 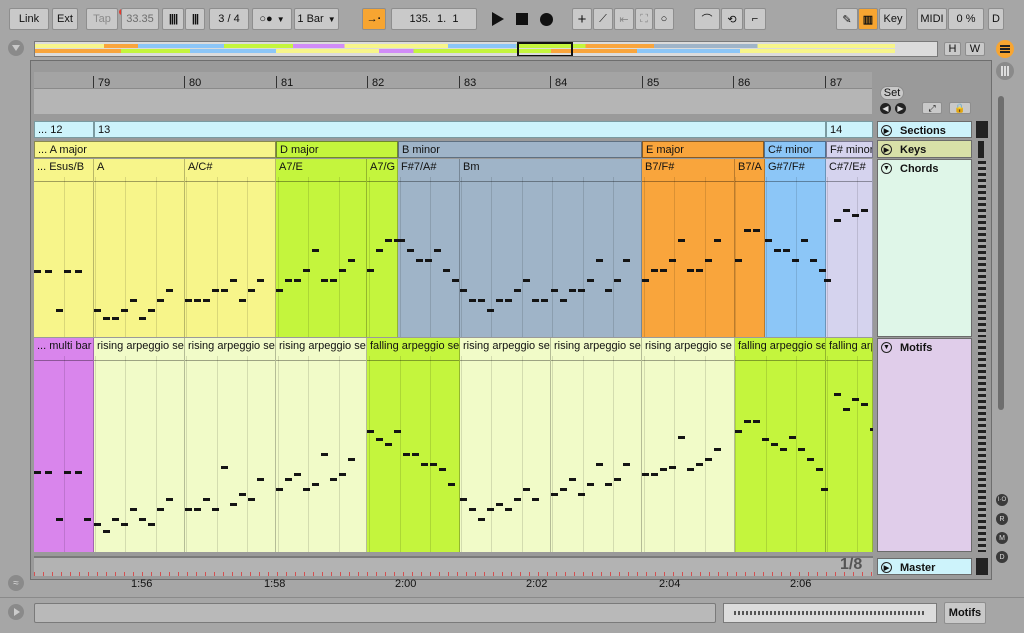 I want to click on chord-clip: F#7/A#, so click(x=429, y=248).